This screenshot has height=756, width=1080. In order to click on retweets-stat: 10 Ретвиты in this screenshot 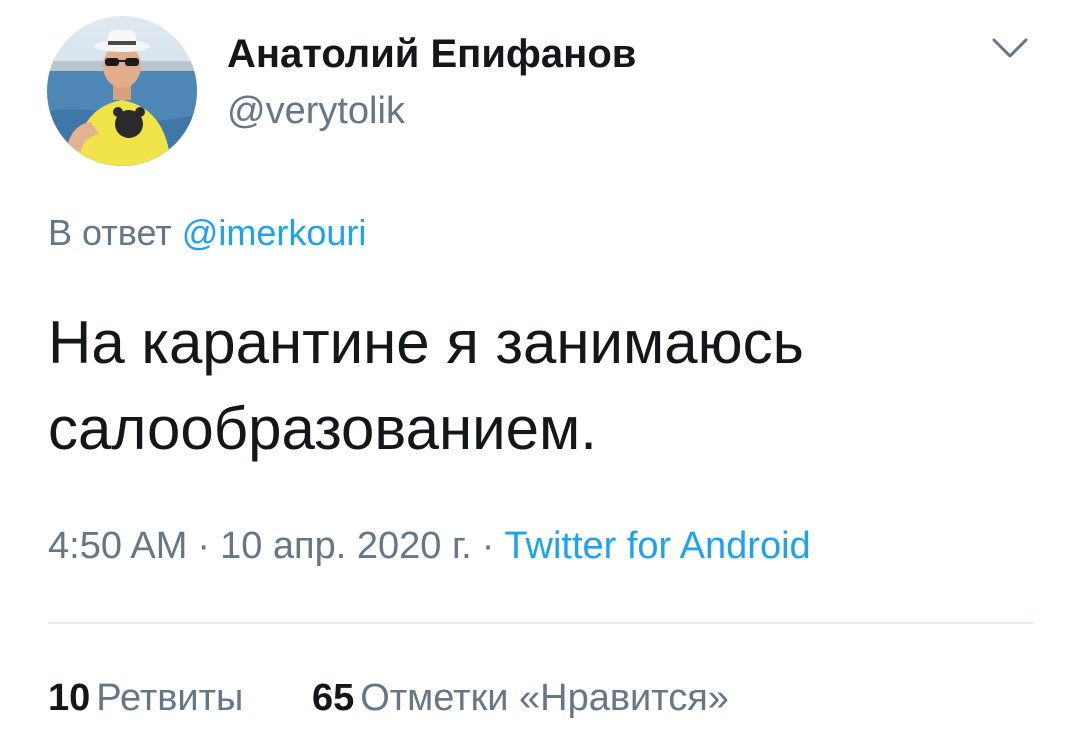, I will do `click(145, 698)`.